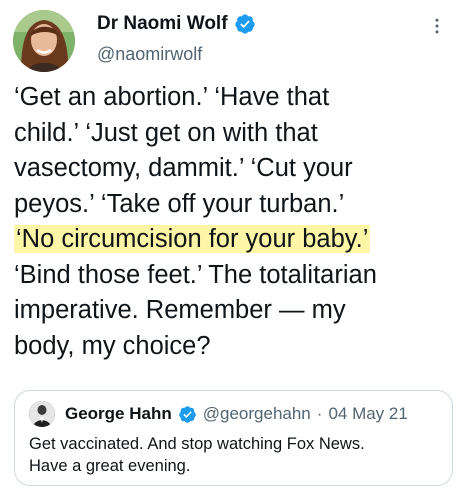 Image resolution: width=467 pixels, height=493 pixels. Describe the element at coordinates (192, 239) in the screenshot. I see `text-highlight: ‘No circumcision for your baby.’` at that location.